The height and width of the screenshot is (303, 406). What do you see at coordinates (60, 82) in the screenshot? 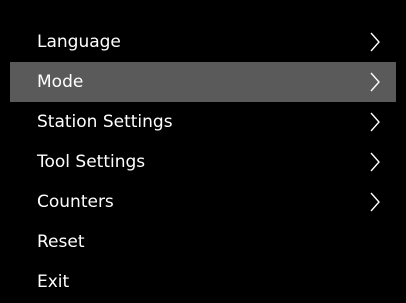
I see `menu-item-label: Mode` at bounding box center [60, 82].